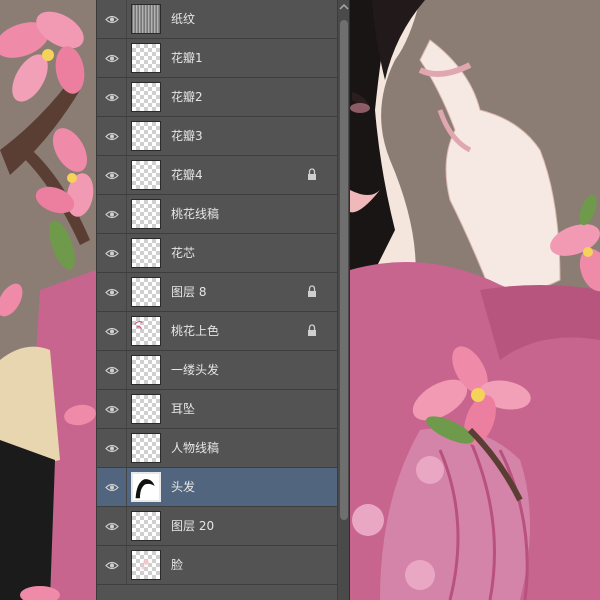  What do you see at coordinates (183, 487) in the screenshot?
I see `layer-name: 头发` at bounding box center [183, 487].